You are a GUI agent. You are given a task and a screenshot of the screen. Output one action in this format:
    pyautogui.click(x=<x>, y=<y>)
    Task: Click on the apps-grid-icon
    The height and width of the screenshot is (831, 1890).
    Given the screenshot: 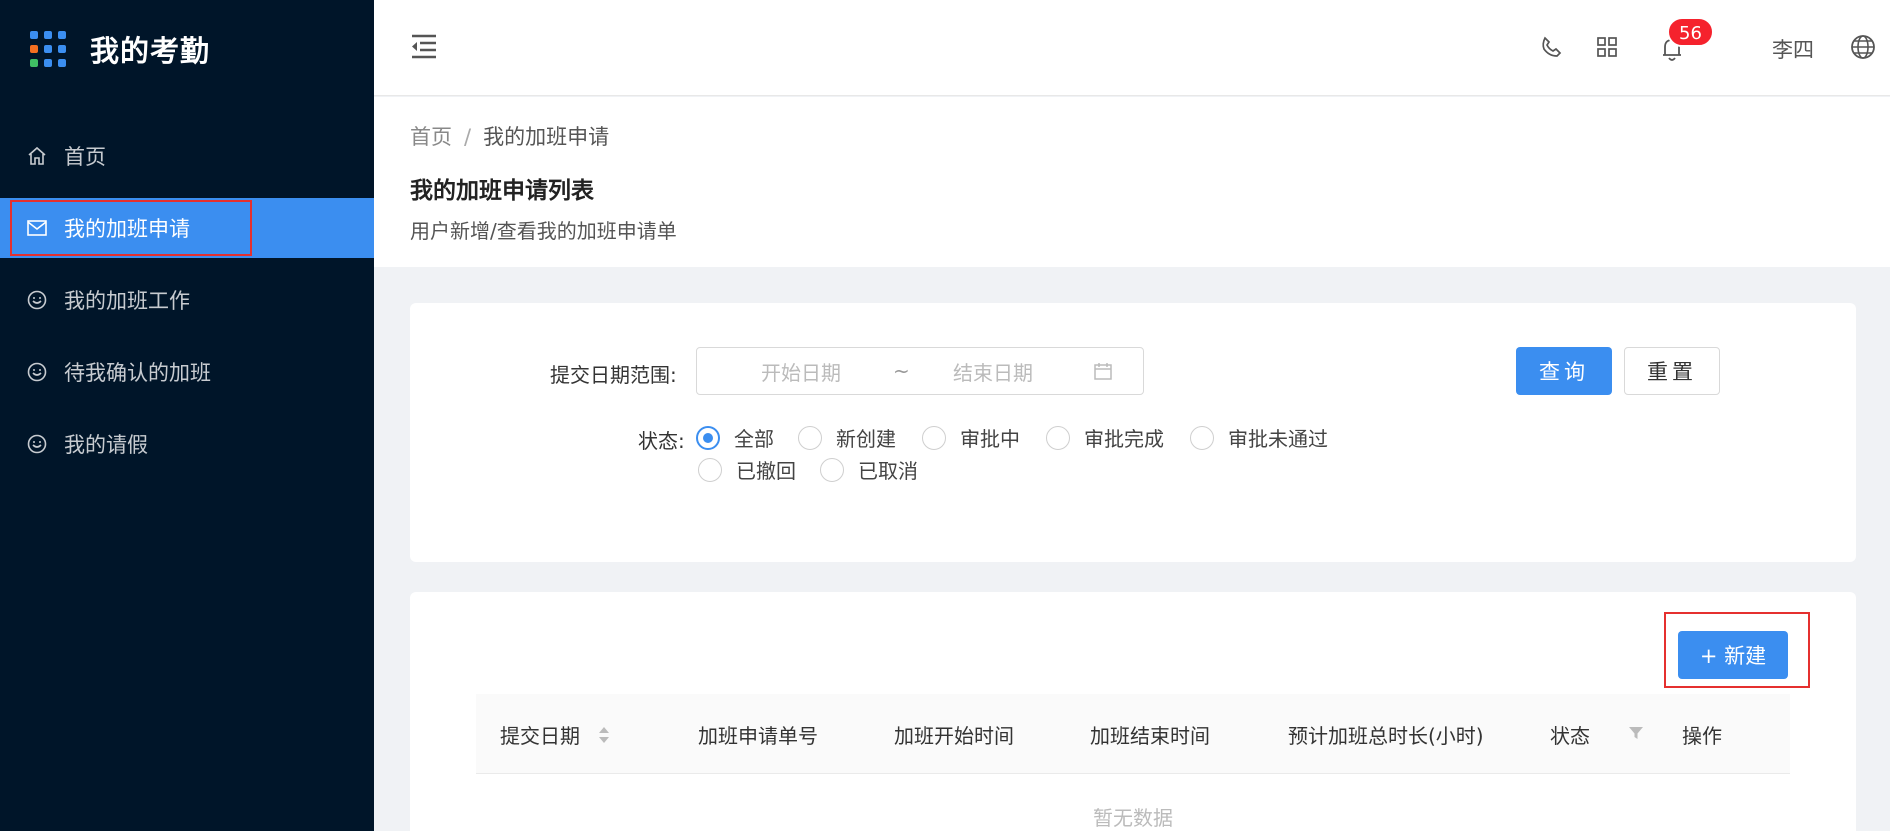 What is the action you would take?
    pyautogui.click(x=48, y=49)
    